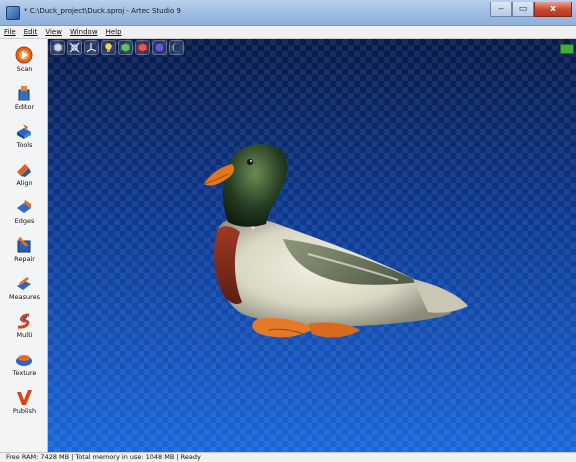  I want to click on fit-view-button, so click(74, 47).